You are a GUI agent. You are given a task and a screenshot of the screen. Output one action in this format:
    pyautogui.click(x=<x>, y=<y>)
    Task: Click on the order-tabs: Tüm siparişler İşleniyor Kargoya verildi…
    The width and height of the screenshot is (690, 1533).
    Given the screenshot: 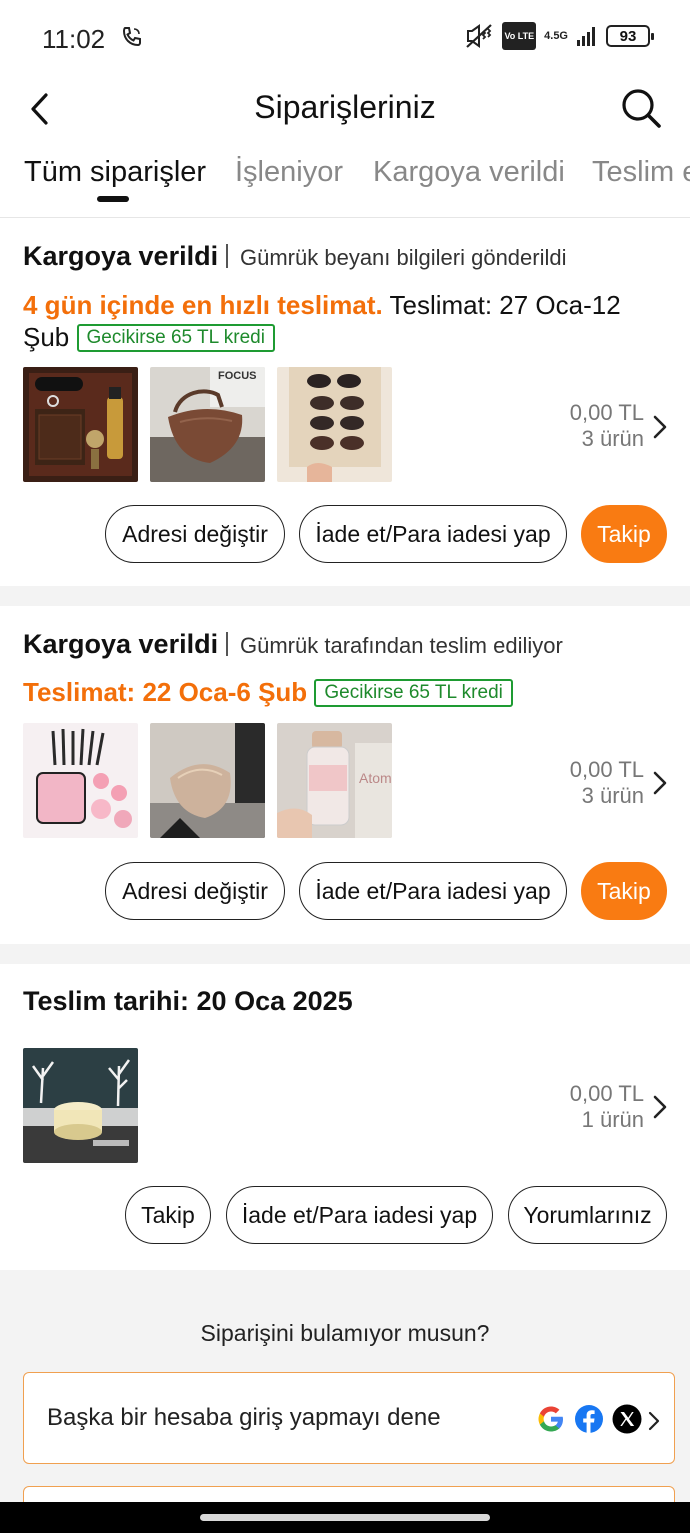 What is the action you would take?
    pyautogui.click(x=345, y=184)
    